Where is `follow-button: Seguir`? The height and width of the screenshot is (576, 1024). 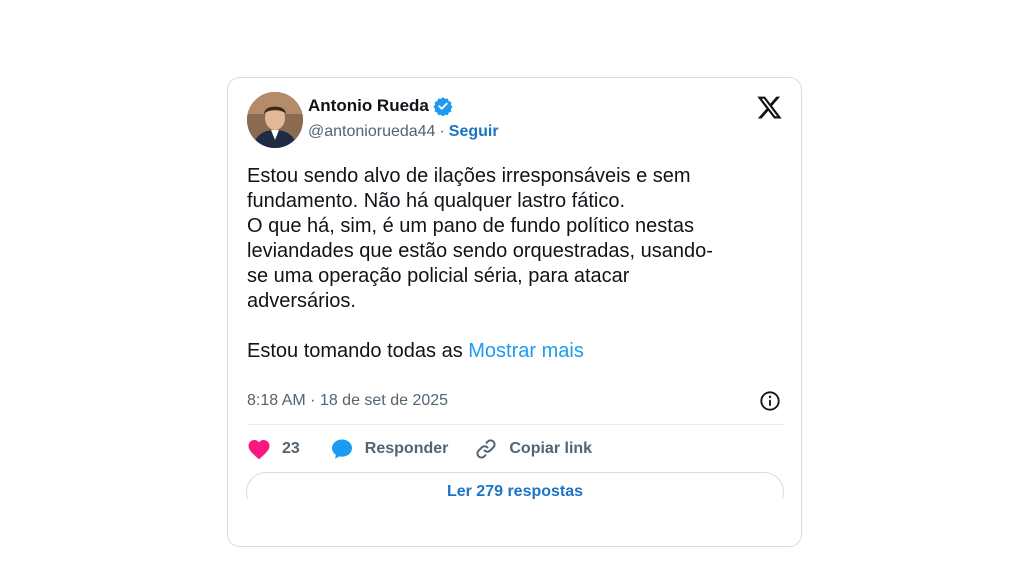 follow-button: Seguir is located at coordinates (474, 132).